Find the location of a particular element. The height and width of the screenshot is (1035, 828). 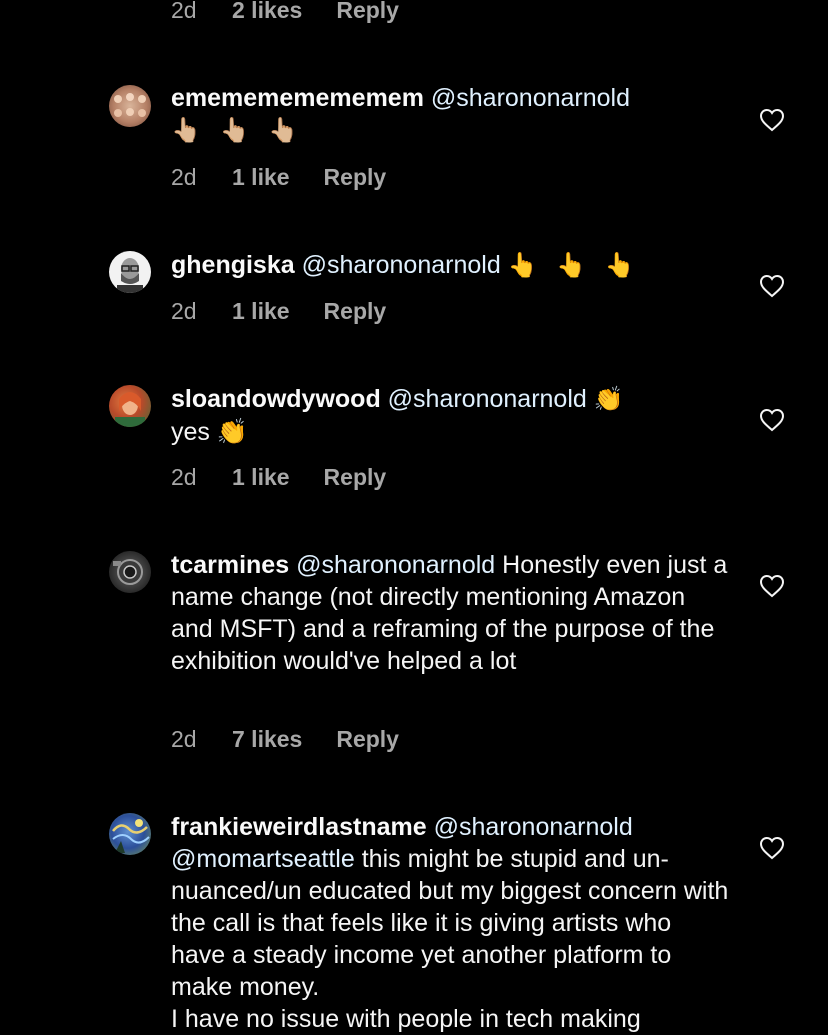

comment-username: ghengiska is located at coordinates (233, 265).